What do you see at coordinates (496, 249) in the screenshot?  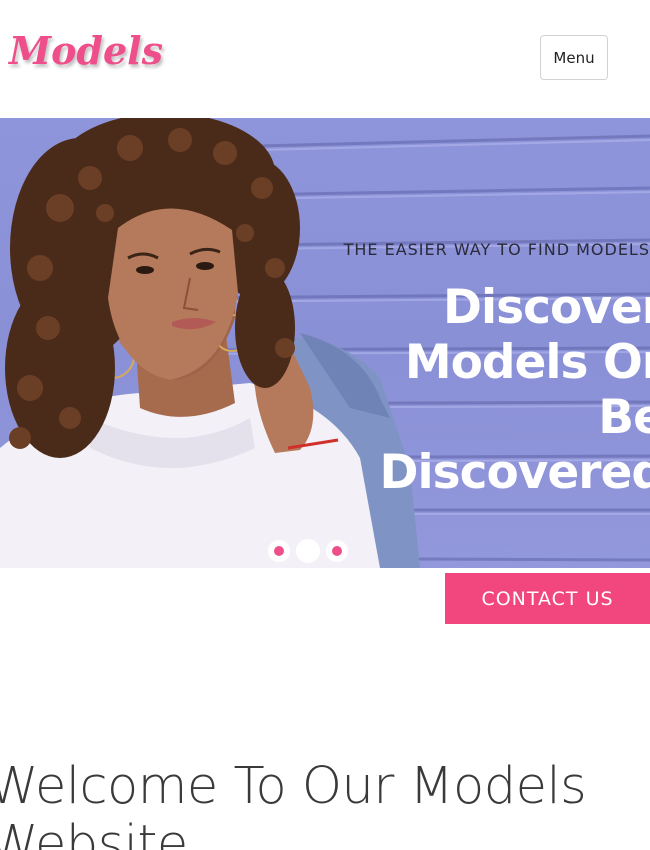 I see `hero-tagline: THE EASIER WAY TO FIND MODELS` at bounding box center [496, 249].